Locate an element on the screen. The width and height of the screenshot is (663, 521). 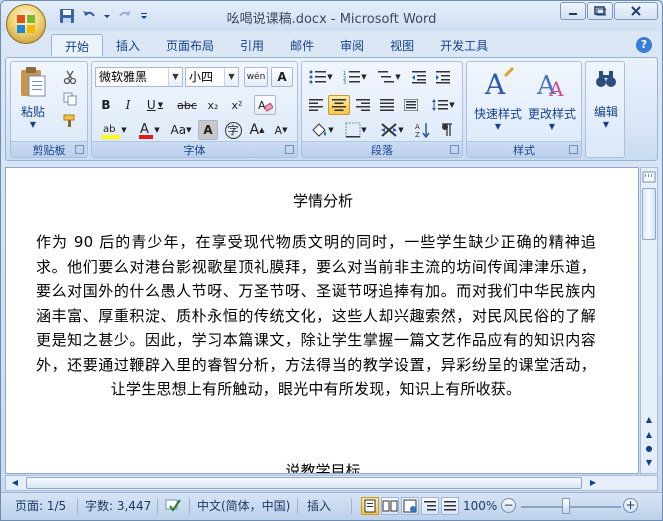
undo-icon is located at coordinates (89, 16).